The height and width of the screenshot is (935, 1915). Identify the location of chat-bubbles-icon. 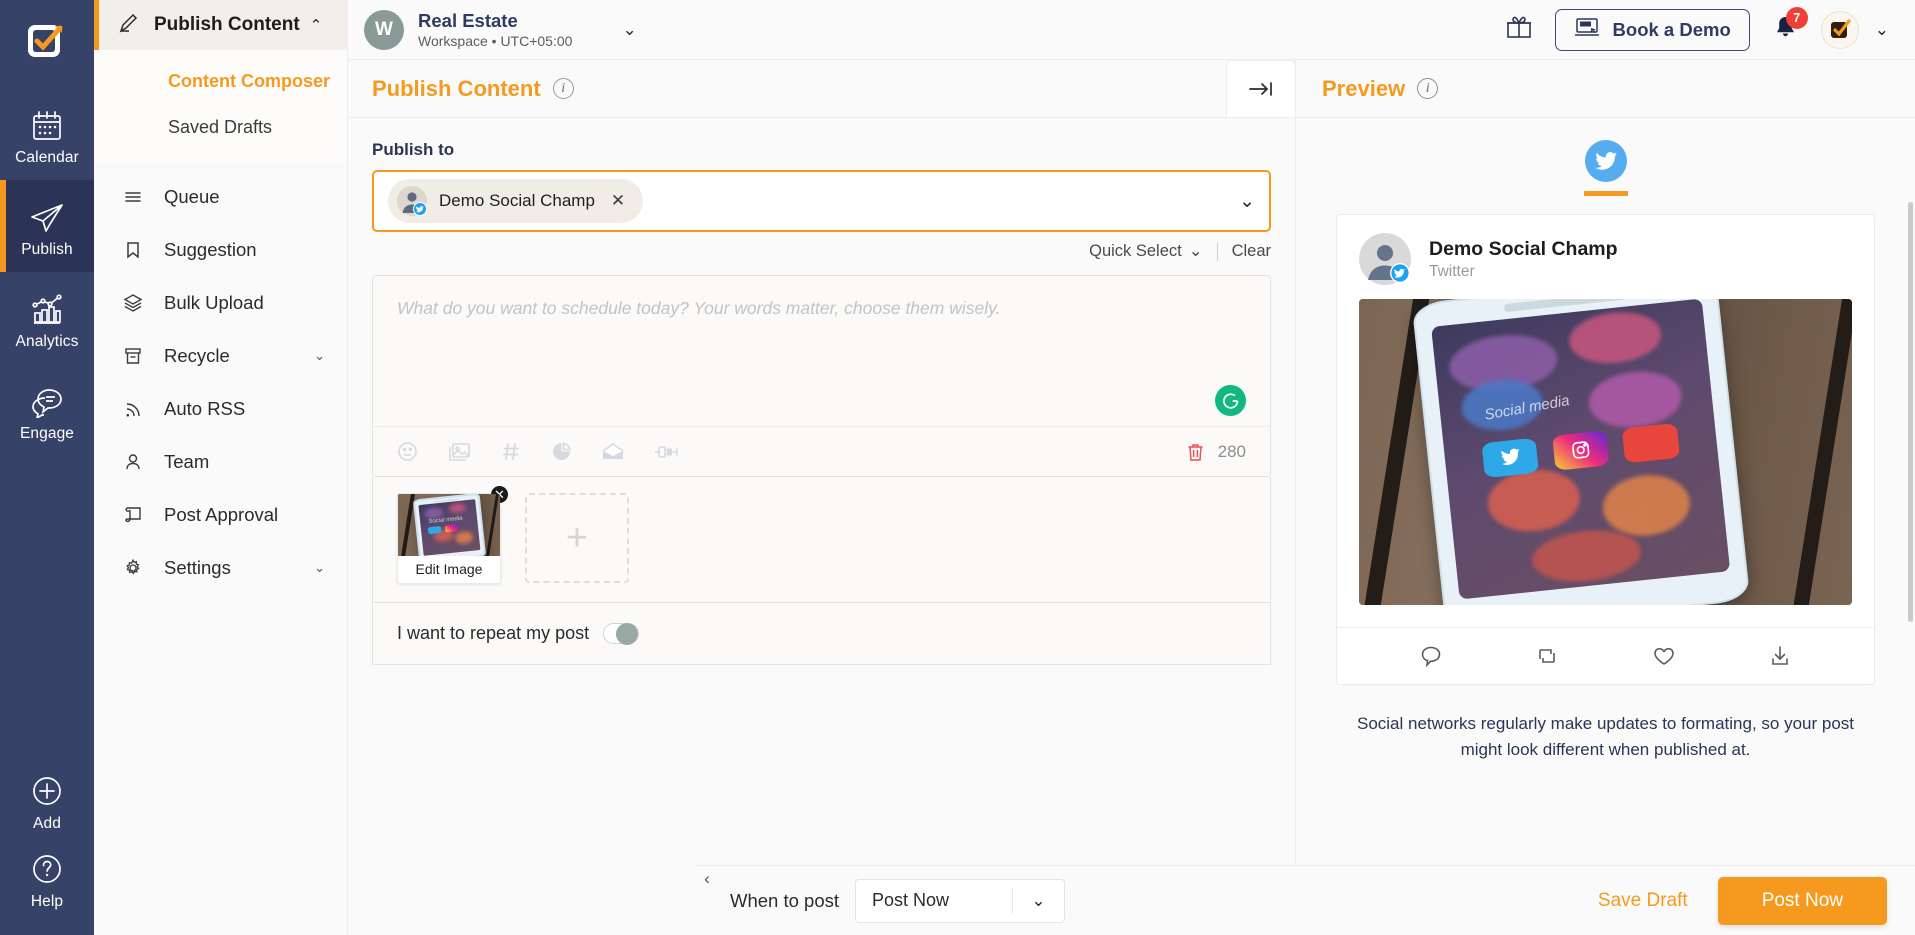
(47, 398).